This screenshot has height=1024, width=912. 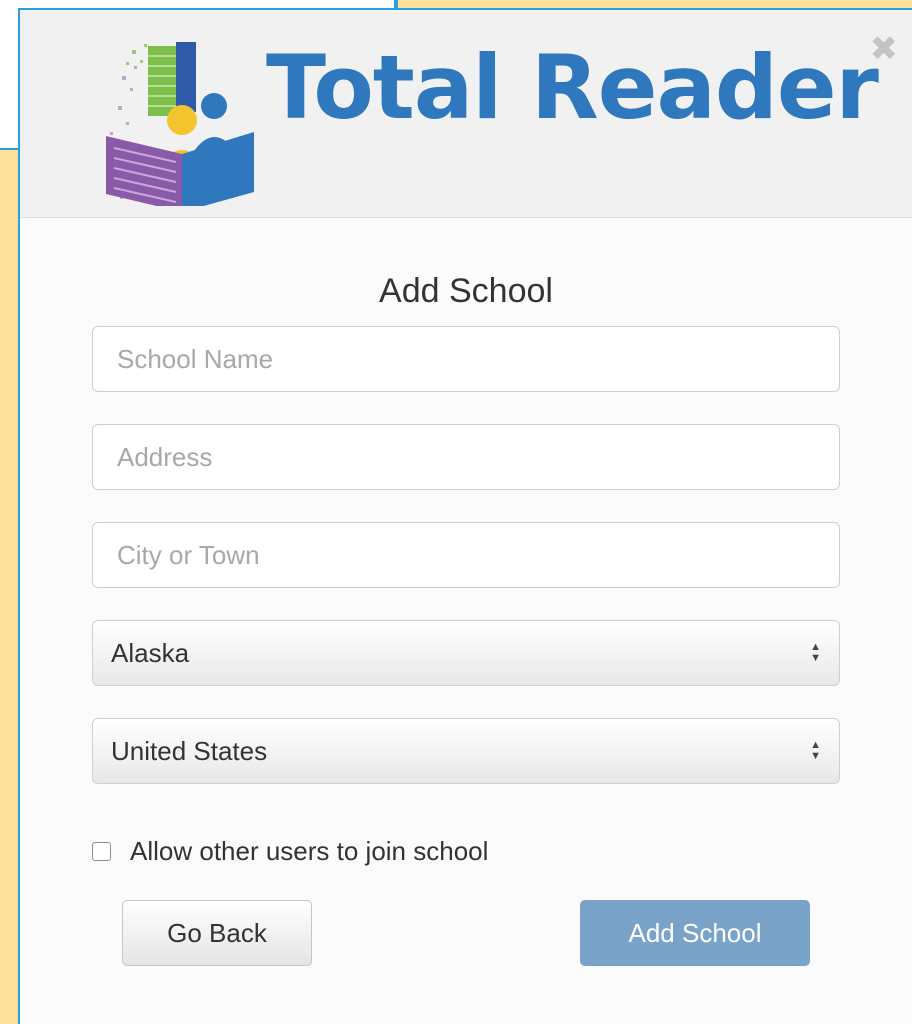 What do you see at coordinates (466, 751) in the screenshot?
I see `country-select: United States ▲ ▼` at bounding box center [466, 751].